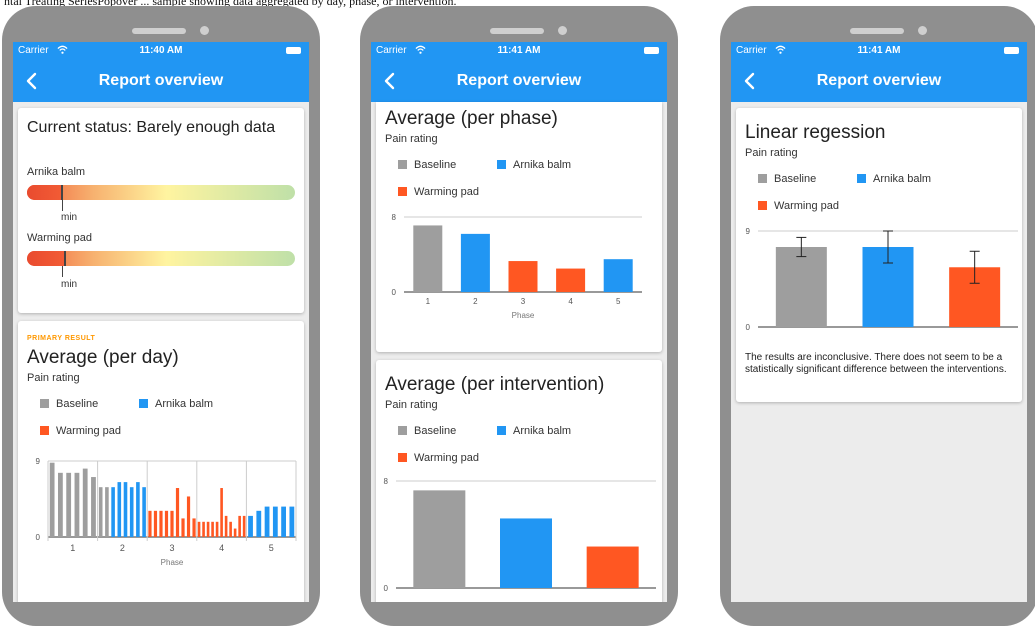 The image size is (1035, 626). Describe the element at coordinates (172, 562) in the screenshot. I see `x-axis-label: Phase` at that location.